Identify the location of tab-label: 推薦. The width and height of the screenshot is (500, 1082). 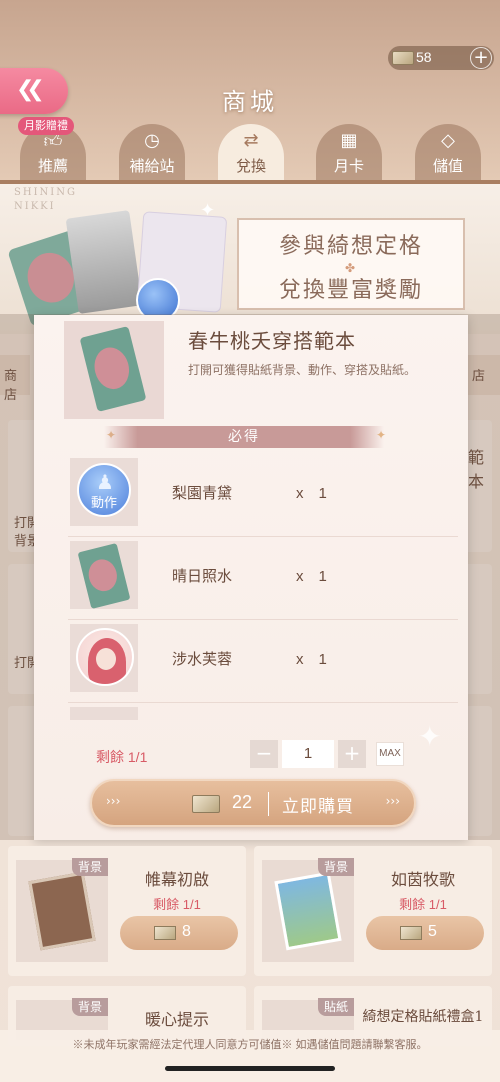
(52, 166).